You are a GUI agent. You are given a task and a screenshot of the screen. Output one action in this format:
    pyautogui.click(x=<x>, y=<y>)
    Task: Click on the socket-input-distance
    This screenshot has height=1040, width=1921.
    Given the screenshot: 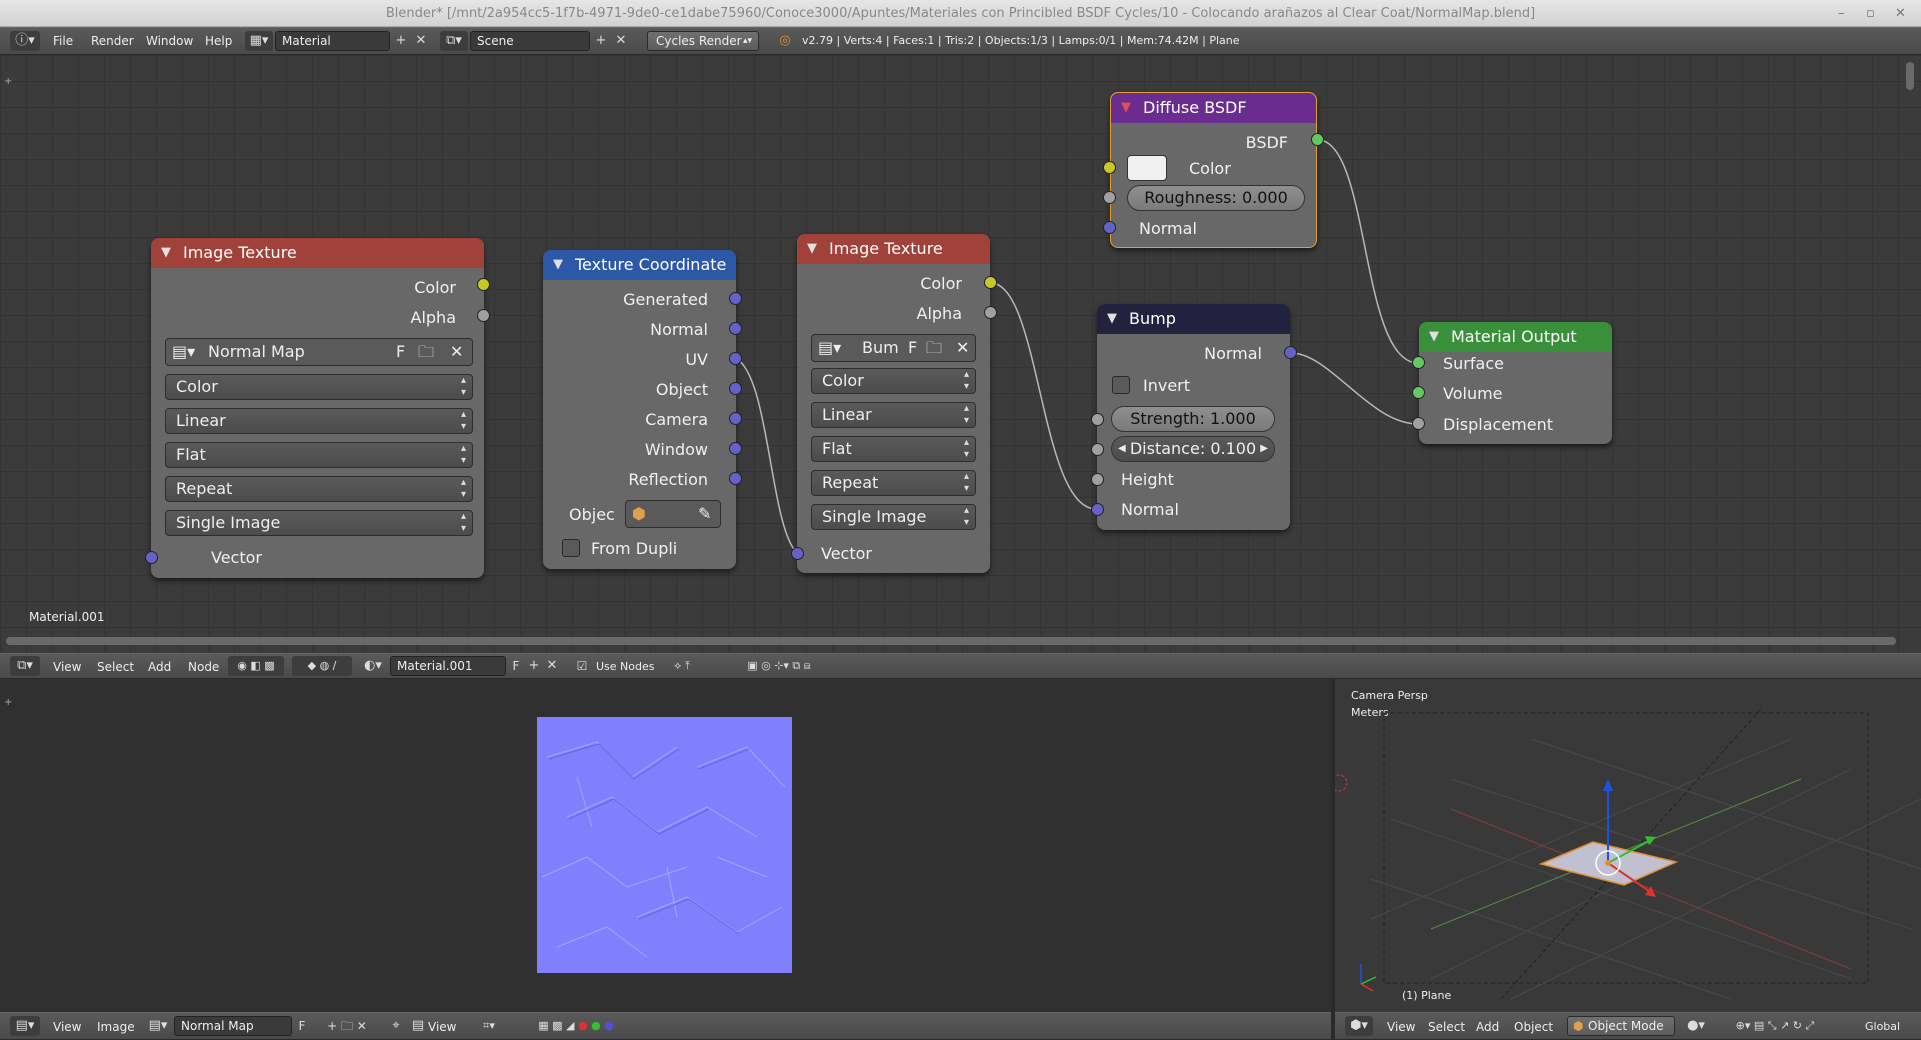 What is the action you would take?
    pyautogui.click(x=1097, y=449)
    